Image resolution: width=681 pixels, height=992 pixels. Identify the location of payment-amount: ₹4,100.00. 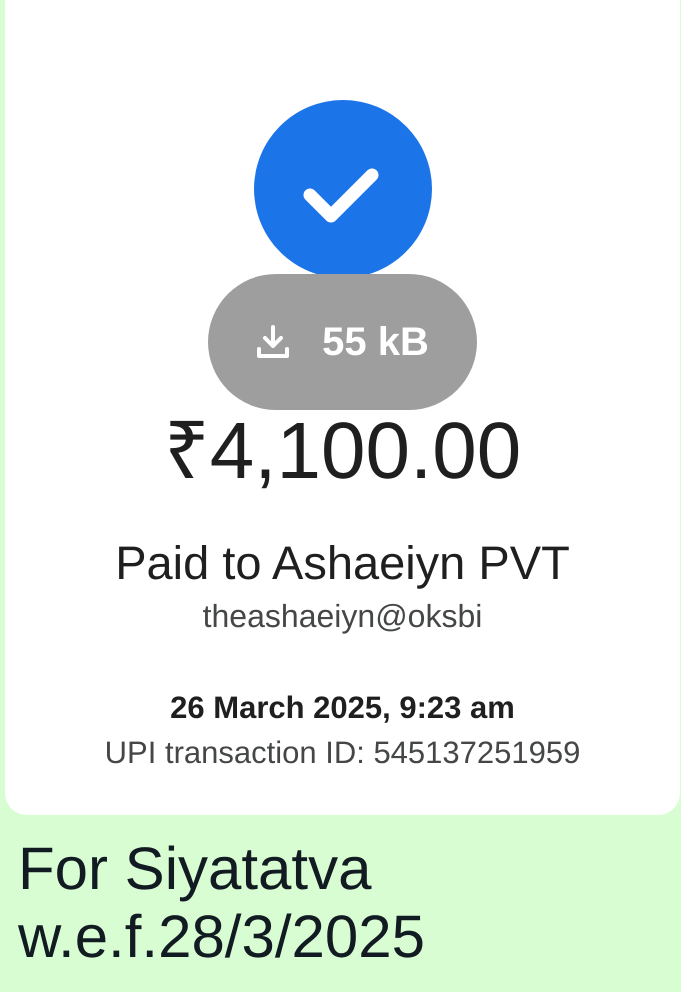
(343, 451).